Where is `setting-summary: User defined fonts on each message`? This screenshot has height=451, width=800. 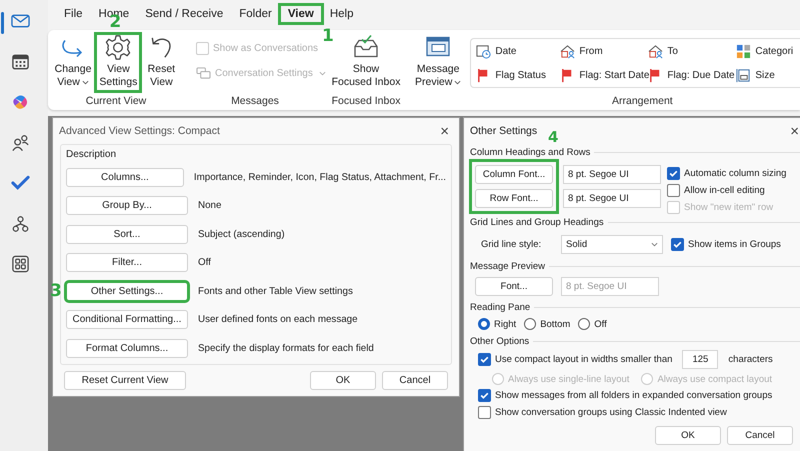
setting-summary: User defined fonts on each message is located at coordinates (278, 319).